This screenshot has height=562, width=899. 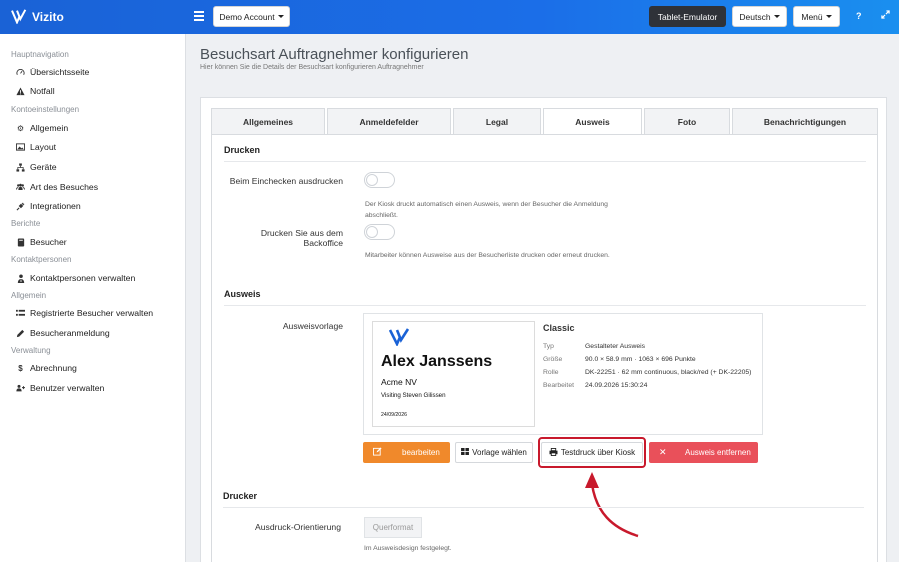 I want to click on edit-badge-button: bearbeiten, so click(x=406, y=452).